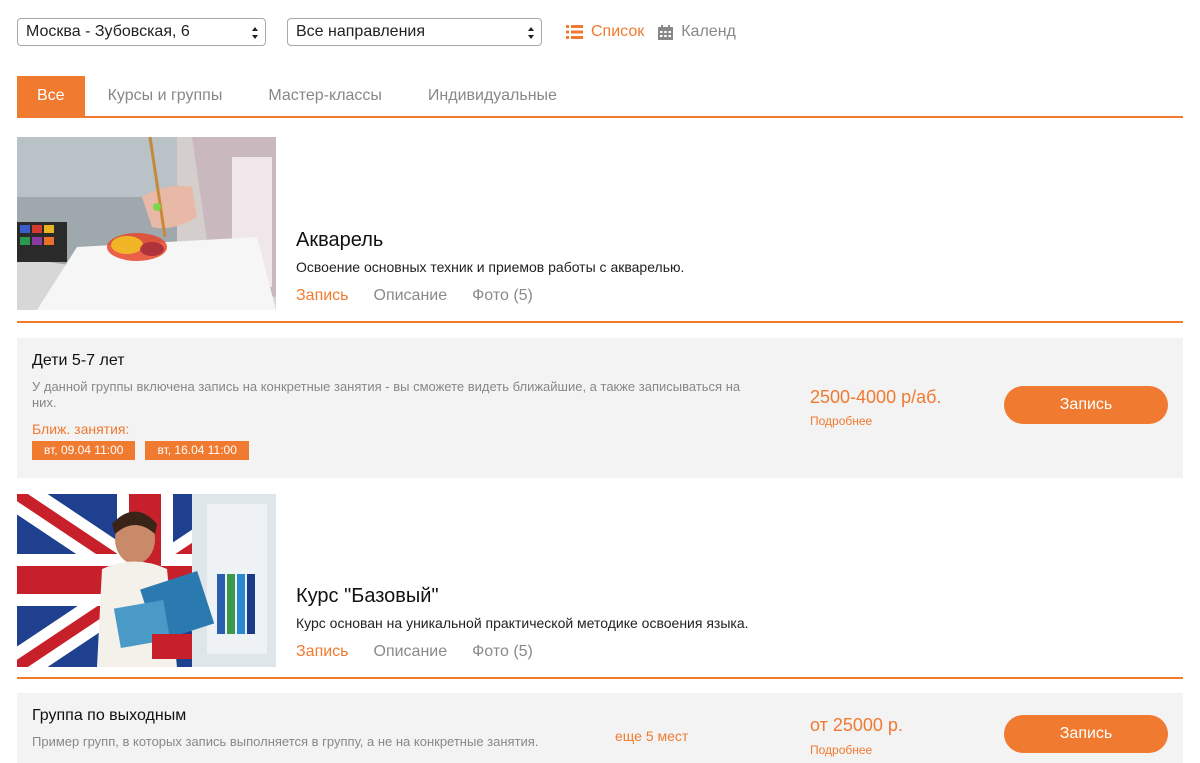 The width and height of the screenshot is (1200, 763). I want to click on list-icon, so click(574, 32).